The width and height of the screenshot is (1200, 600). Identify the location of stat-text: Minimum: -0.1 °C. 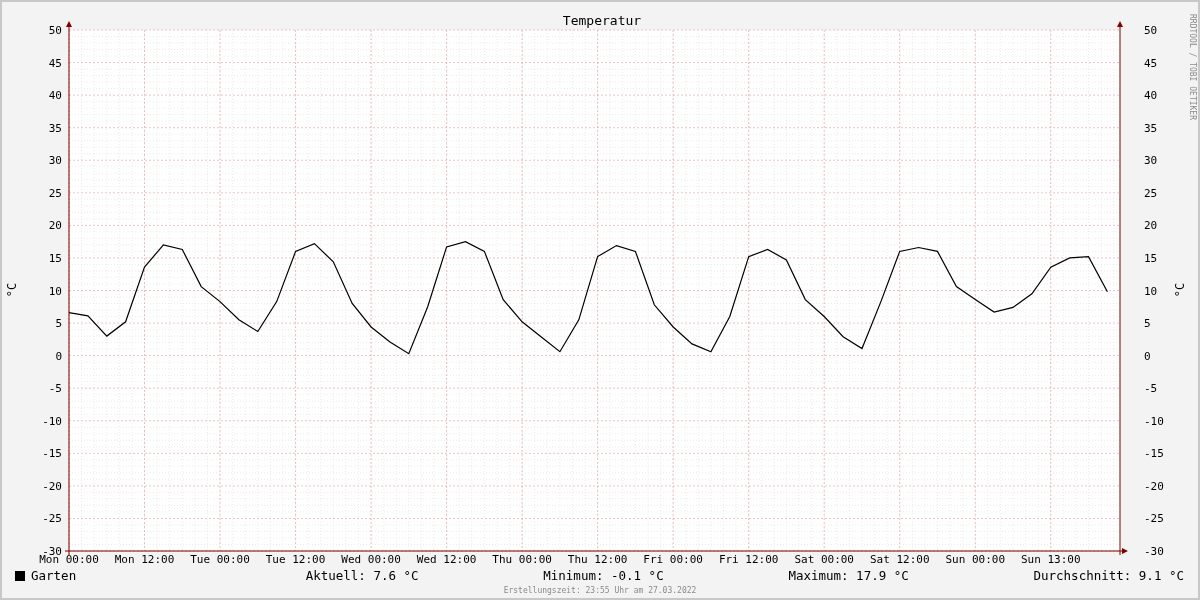
(603, 575).